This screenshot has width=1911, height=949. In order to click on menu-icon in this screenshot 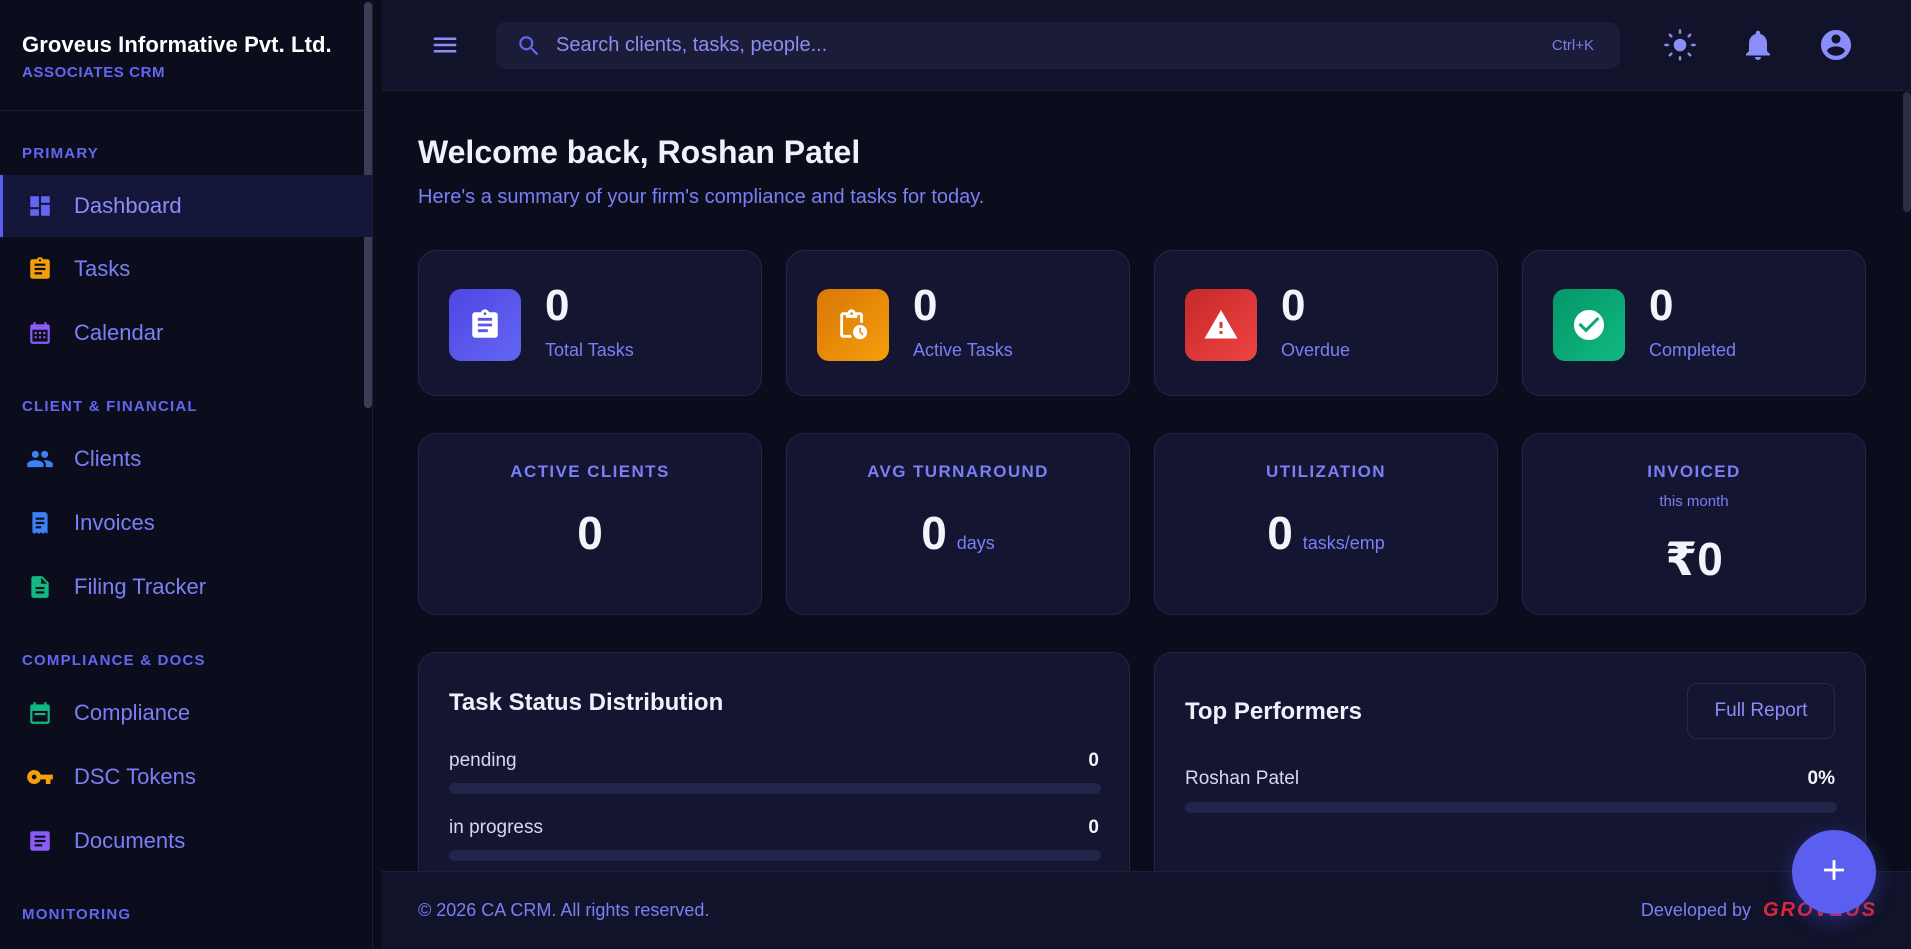, I will do `click(445, 45)`.